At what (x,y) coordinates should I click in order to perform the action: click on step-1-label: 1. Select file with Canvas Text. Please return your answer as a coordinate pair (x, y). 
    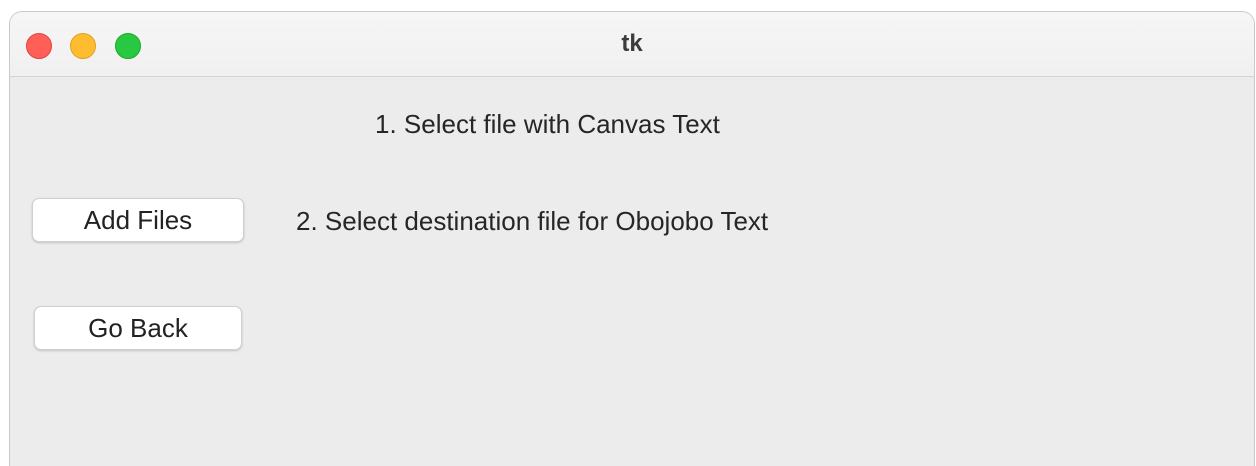
    Looking at the image, I should click on (547, 124).